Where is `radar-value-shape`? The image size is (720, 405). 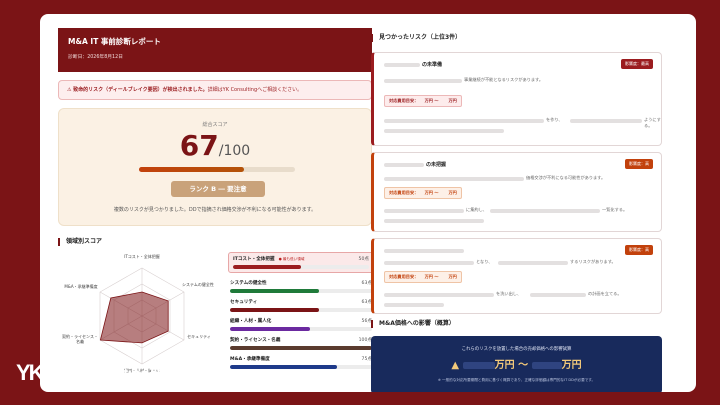 radar-value-shape is located at coordinates (134, 317).